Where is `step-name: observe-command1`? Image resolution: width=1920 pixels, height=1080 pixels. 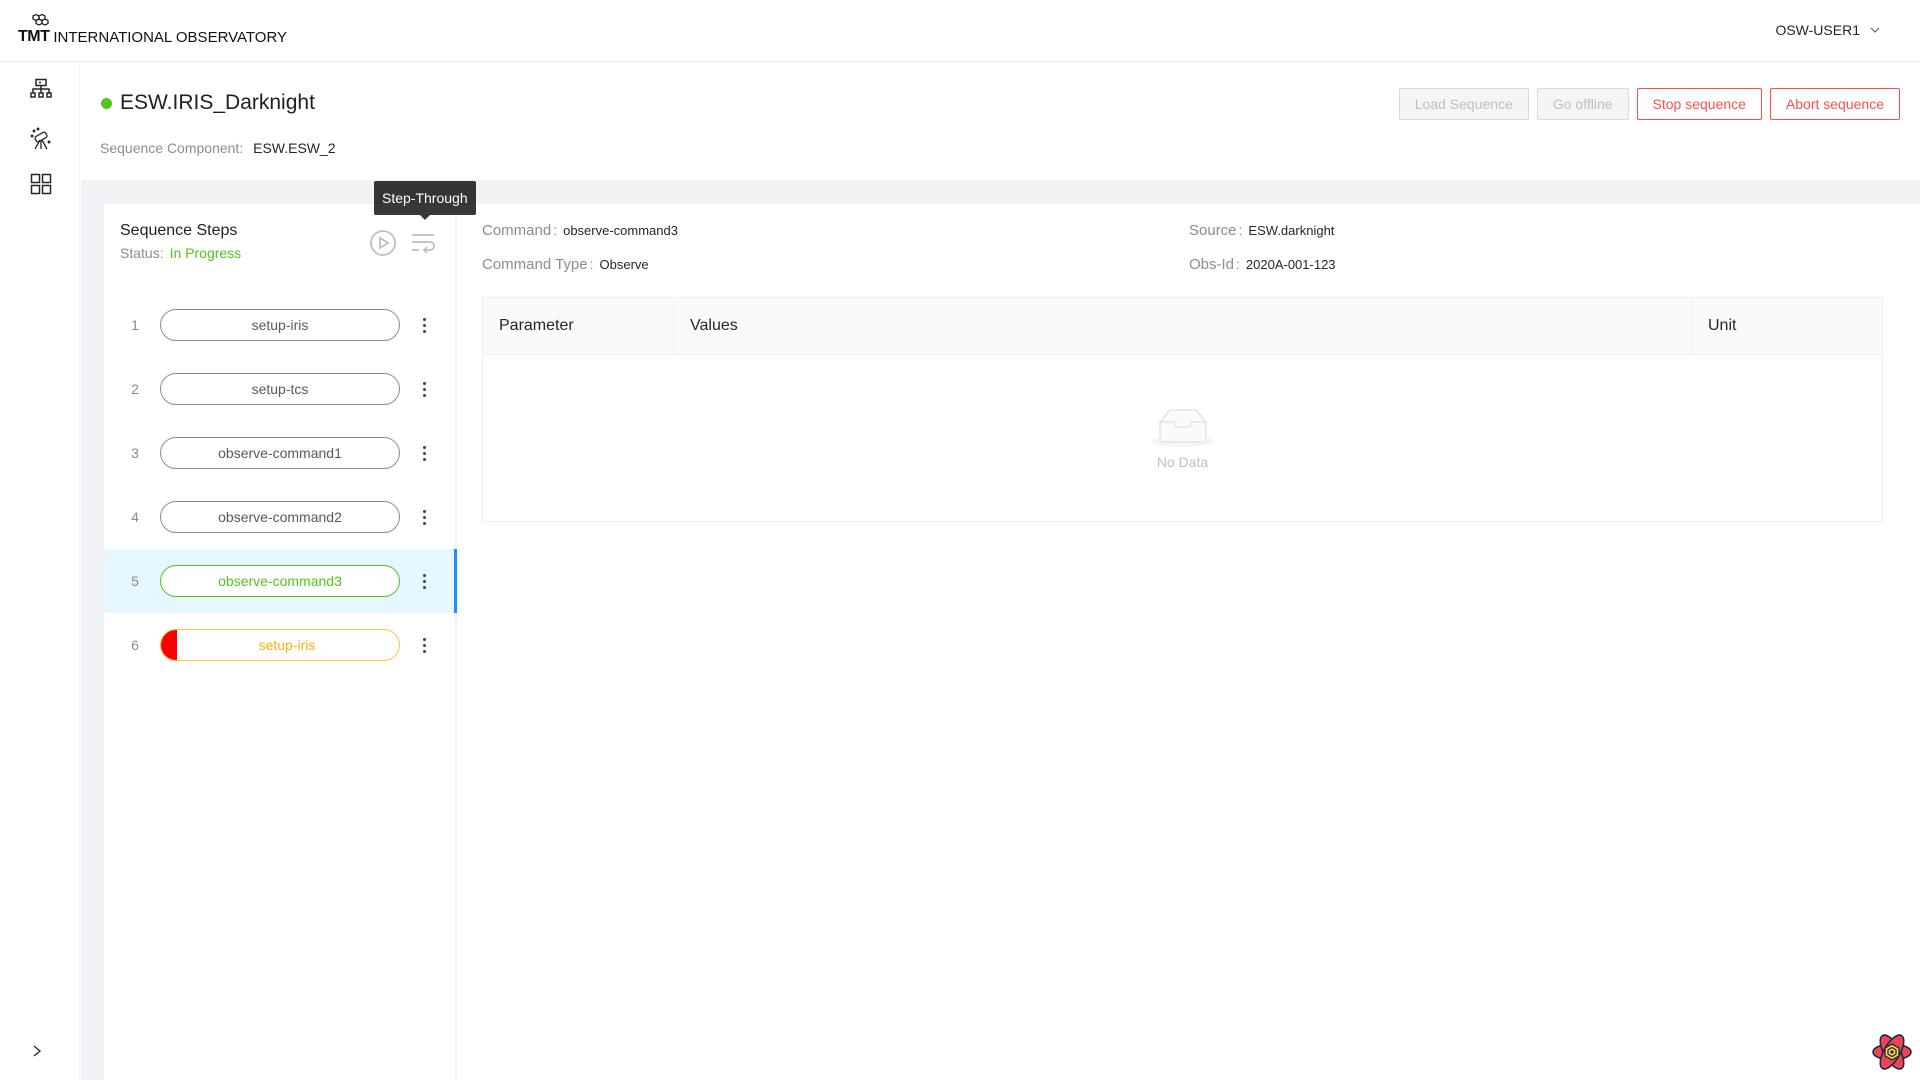
step-name: observe-command1 is located at coordinates (280, 453).